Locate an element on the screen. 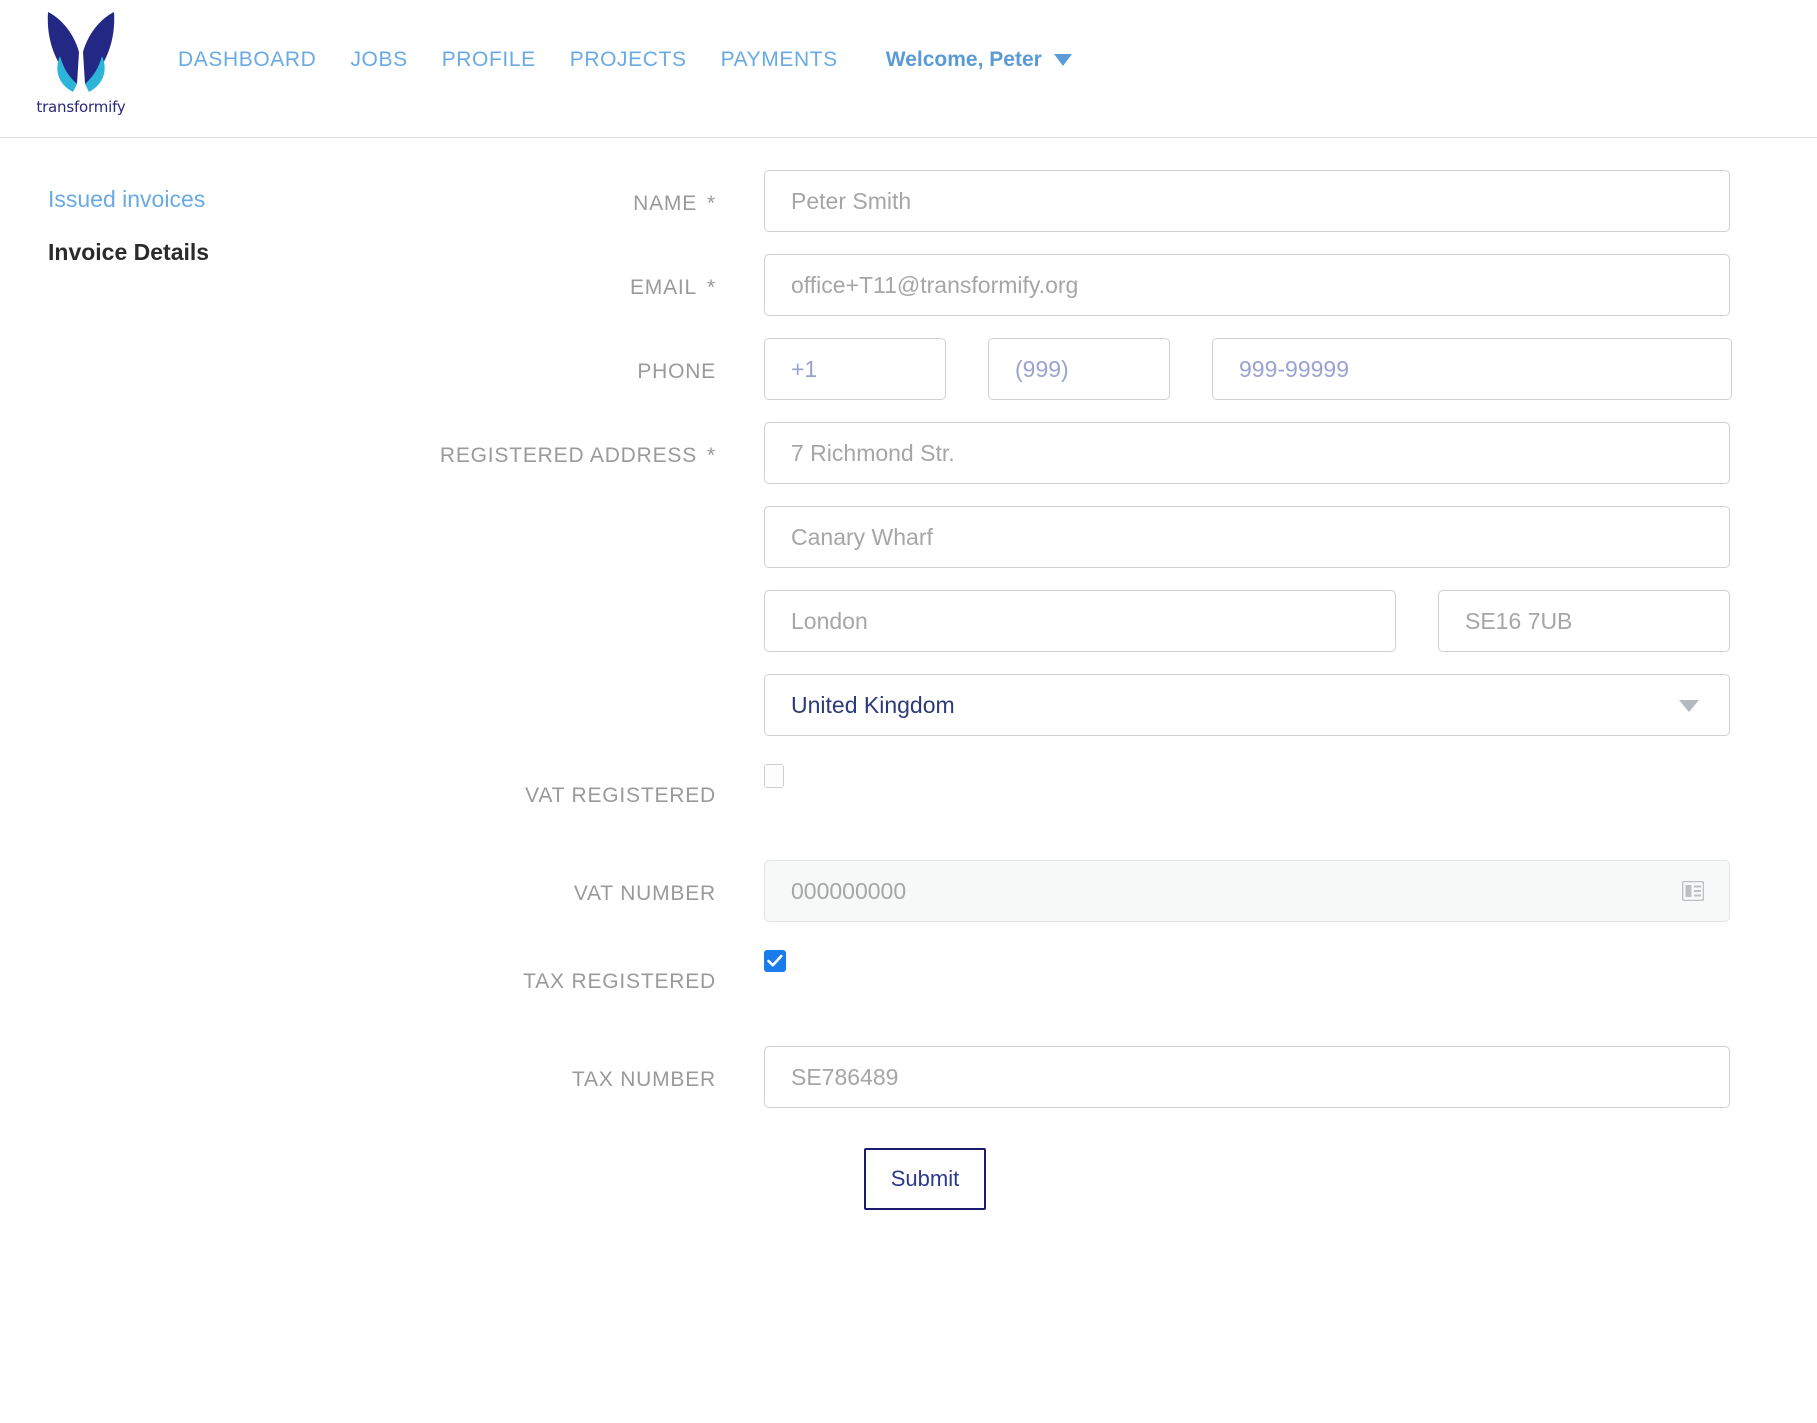 This screenshot has height=1423, width=1817. city-label-spacer is located at coordinates (597, 601).